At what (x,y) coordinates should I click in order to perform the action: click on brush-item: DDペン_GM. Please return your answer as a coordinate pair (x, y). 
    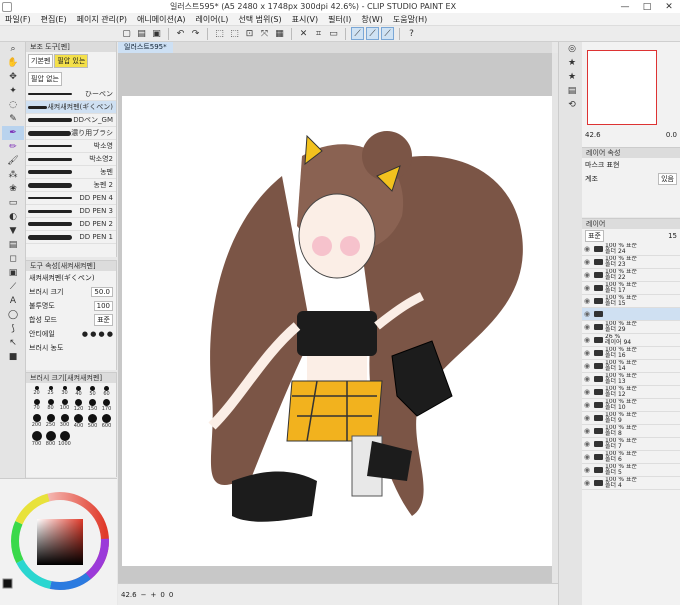
    Looking at the image, I should click on (71, 120).